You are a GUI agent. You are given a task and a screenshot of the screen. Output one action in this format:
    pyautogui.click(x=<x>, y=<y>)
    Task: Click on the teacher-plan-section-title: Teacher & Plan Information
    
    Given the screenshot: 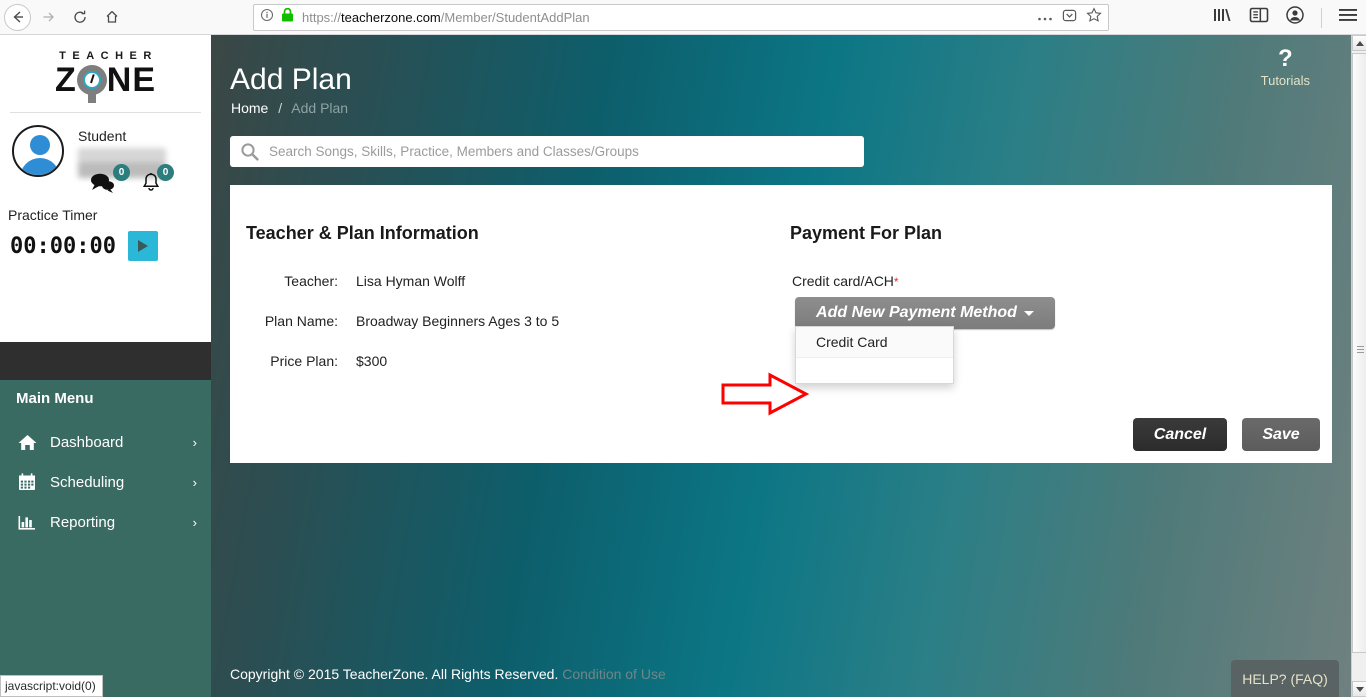 What is the action you would take?
    pyautogui.click(x=362, y=233)
    